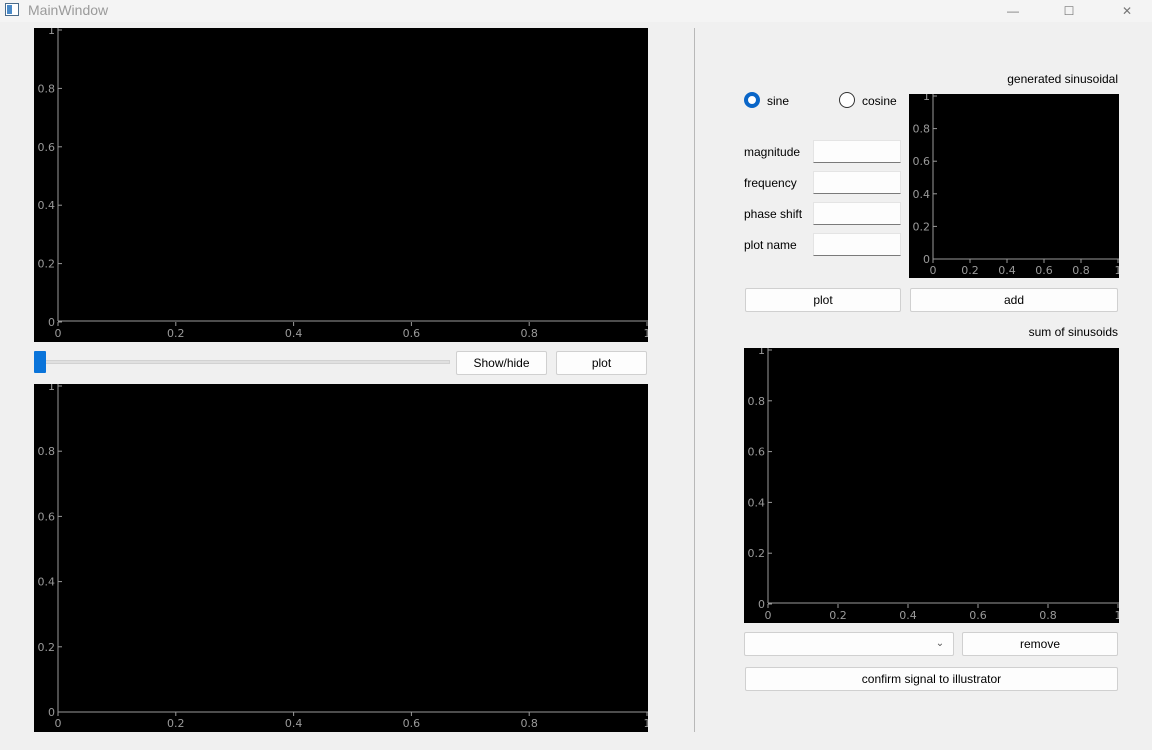  I want to click on remove-button: remove, so click(1040, 644).